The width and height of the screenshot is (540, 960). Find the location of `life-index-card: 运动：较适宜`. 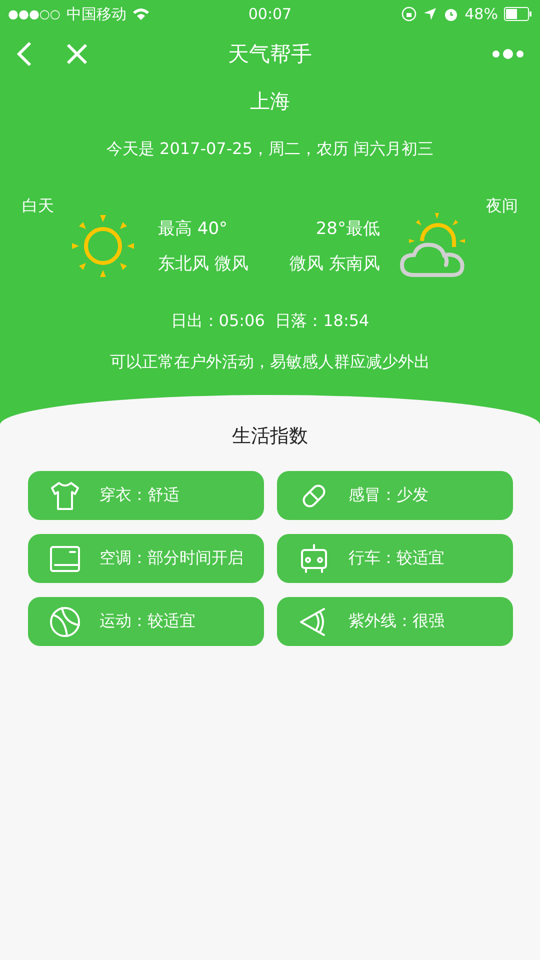

life-index-card: 运动：较适宜 is located at coordinates (146, 621).